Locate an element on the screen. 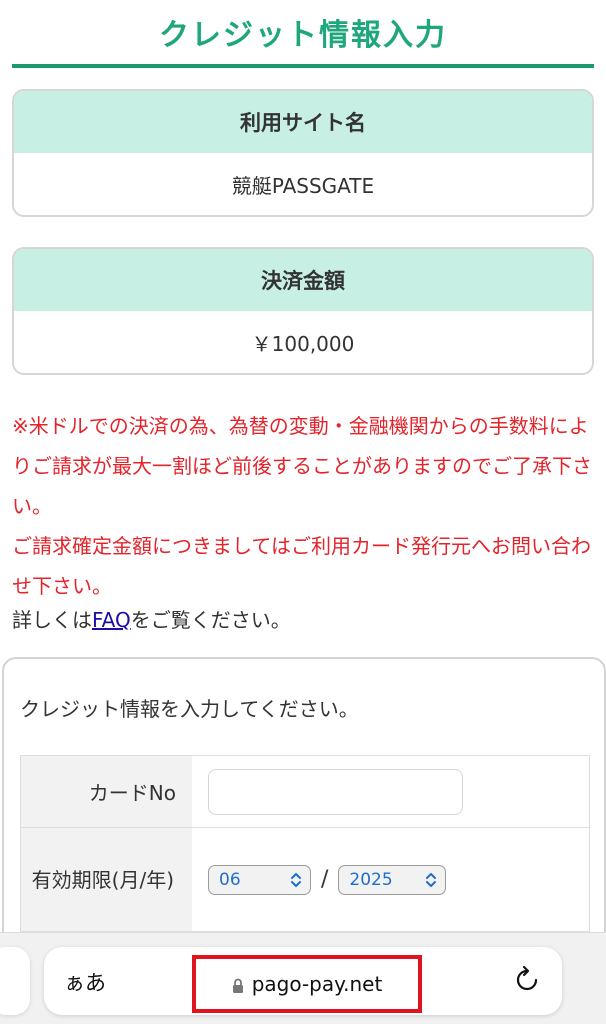 The height and width of the screenshot is (1024, 606). site-name-card: 利用サイト名 競艇PASSGATE is located at coordinates (303, 153).